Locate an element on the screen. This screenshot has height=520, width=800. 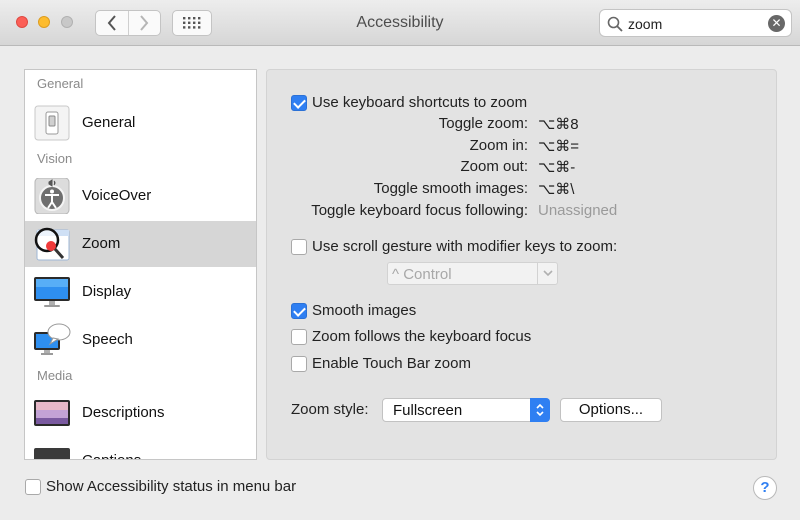
shortcut-label: Toggle zoom: is located at coordinates (483, 123).